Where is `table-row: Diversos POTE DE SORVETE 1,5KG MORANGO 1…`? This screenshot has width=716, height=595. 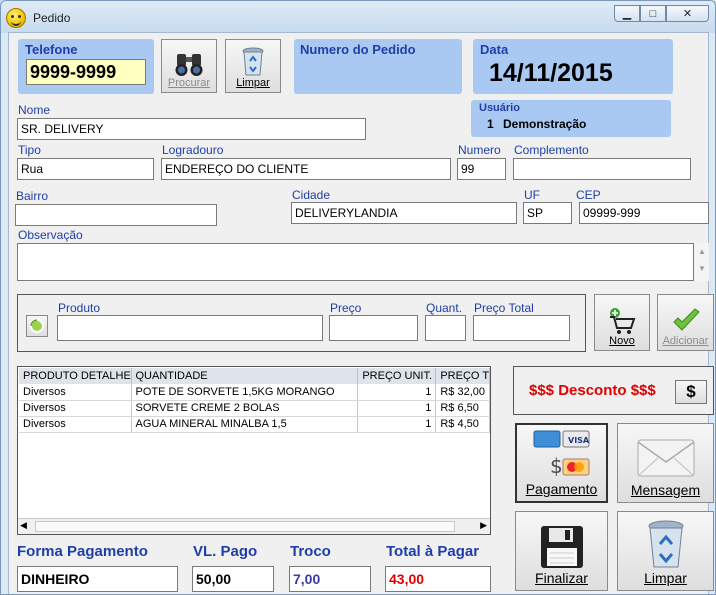
table-row: Diversos POTE DE SORVETE 1,5KG MORANGO 1… is located at coordinates (254, 392).